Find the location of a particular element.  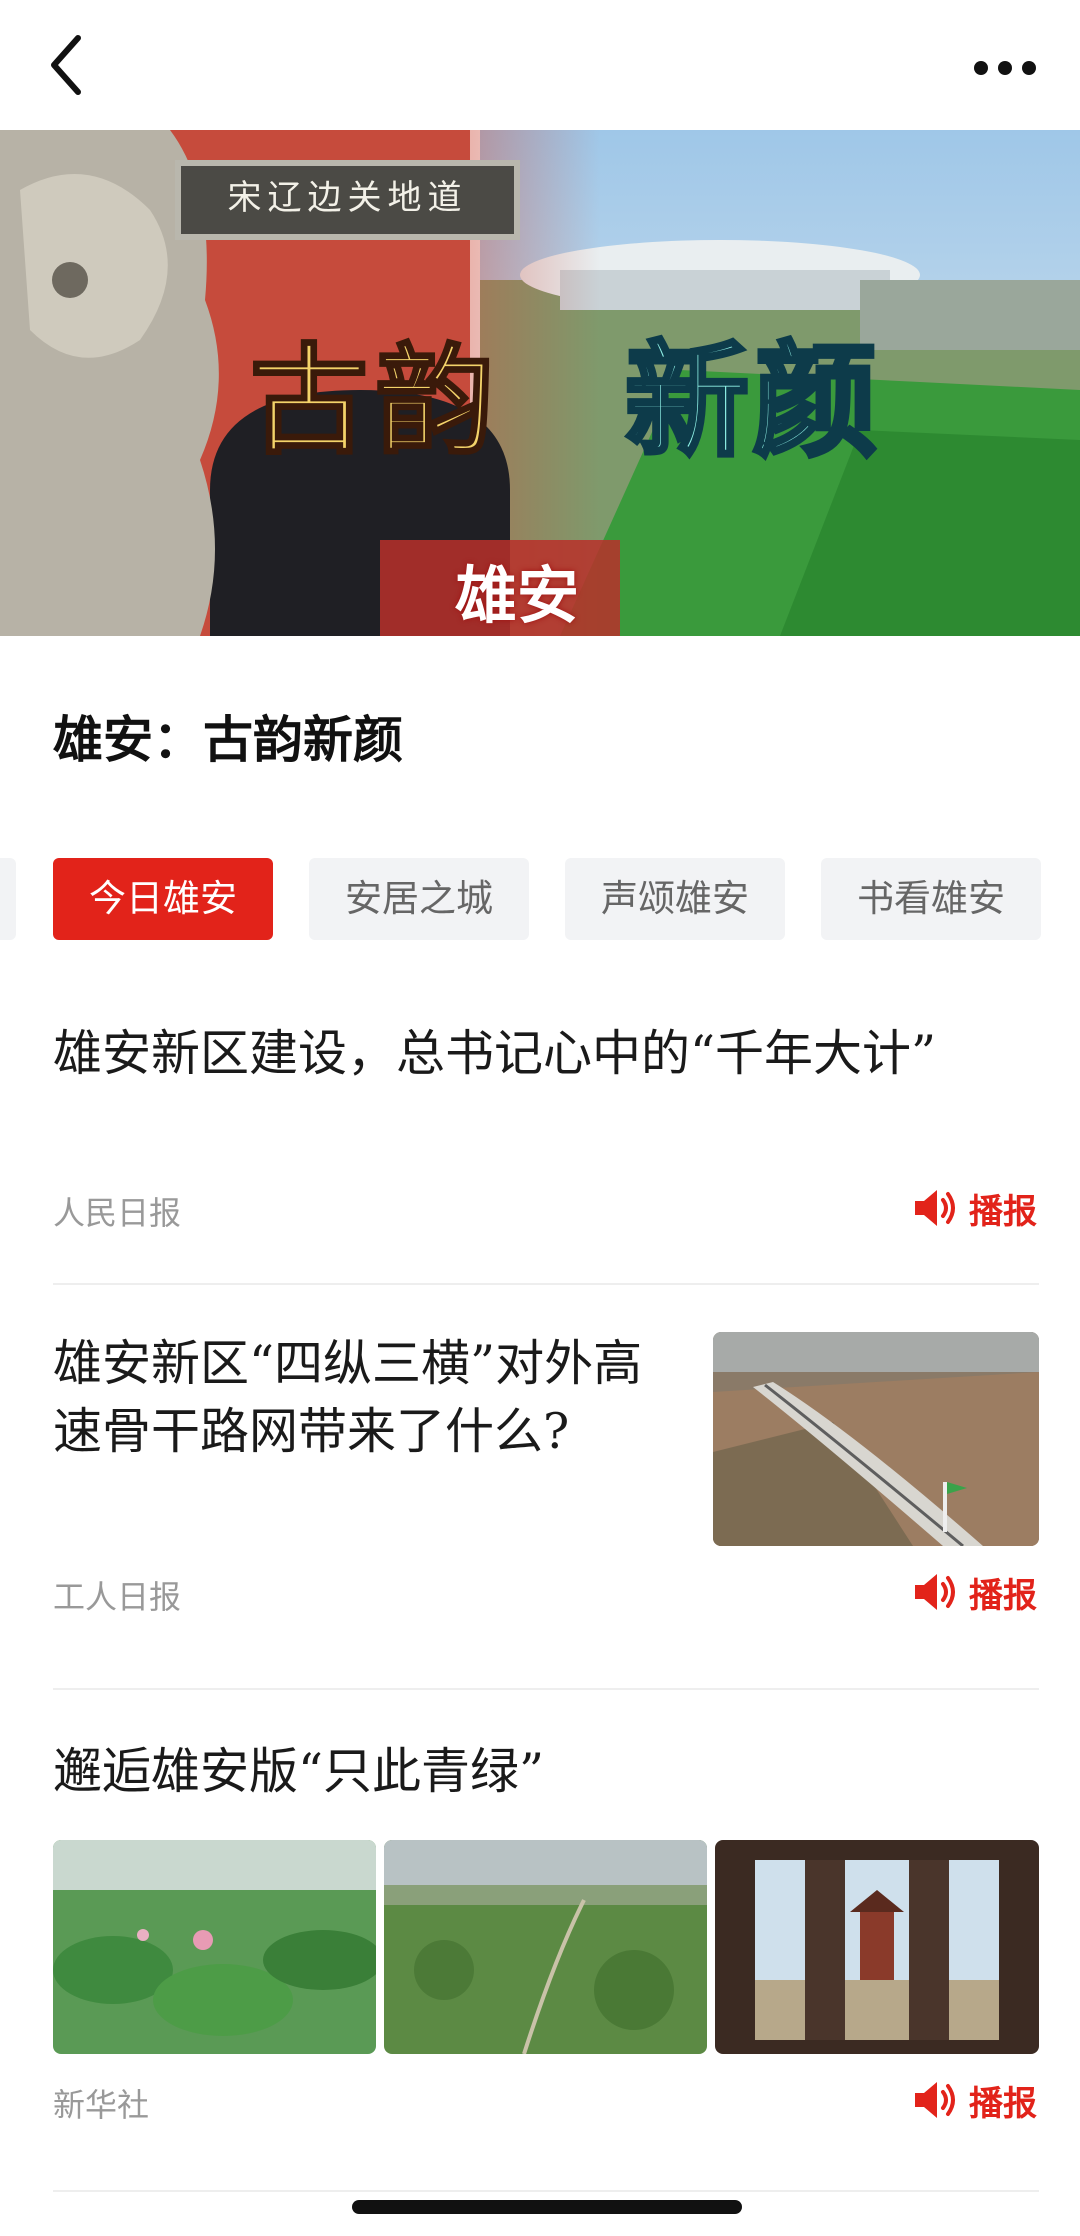

highway-photo is located at coordinates (876, 1439).